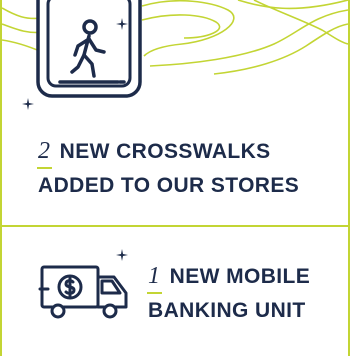 This screenshot has width=350, height=356. I want to click on banking-unit-count: 1, so click(154, 276).